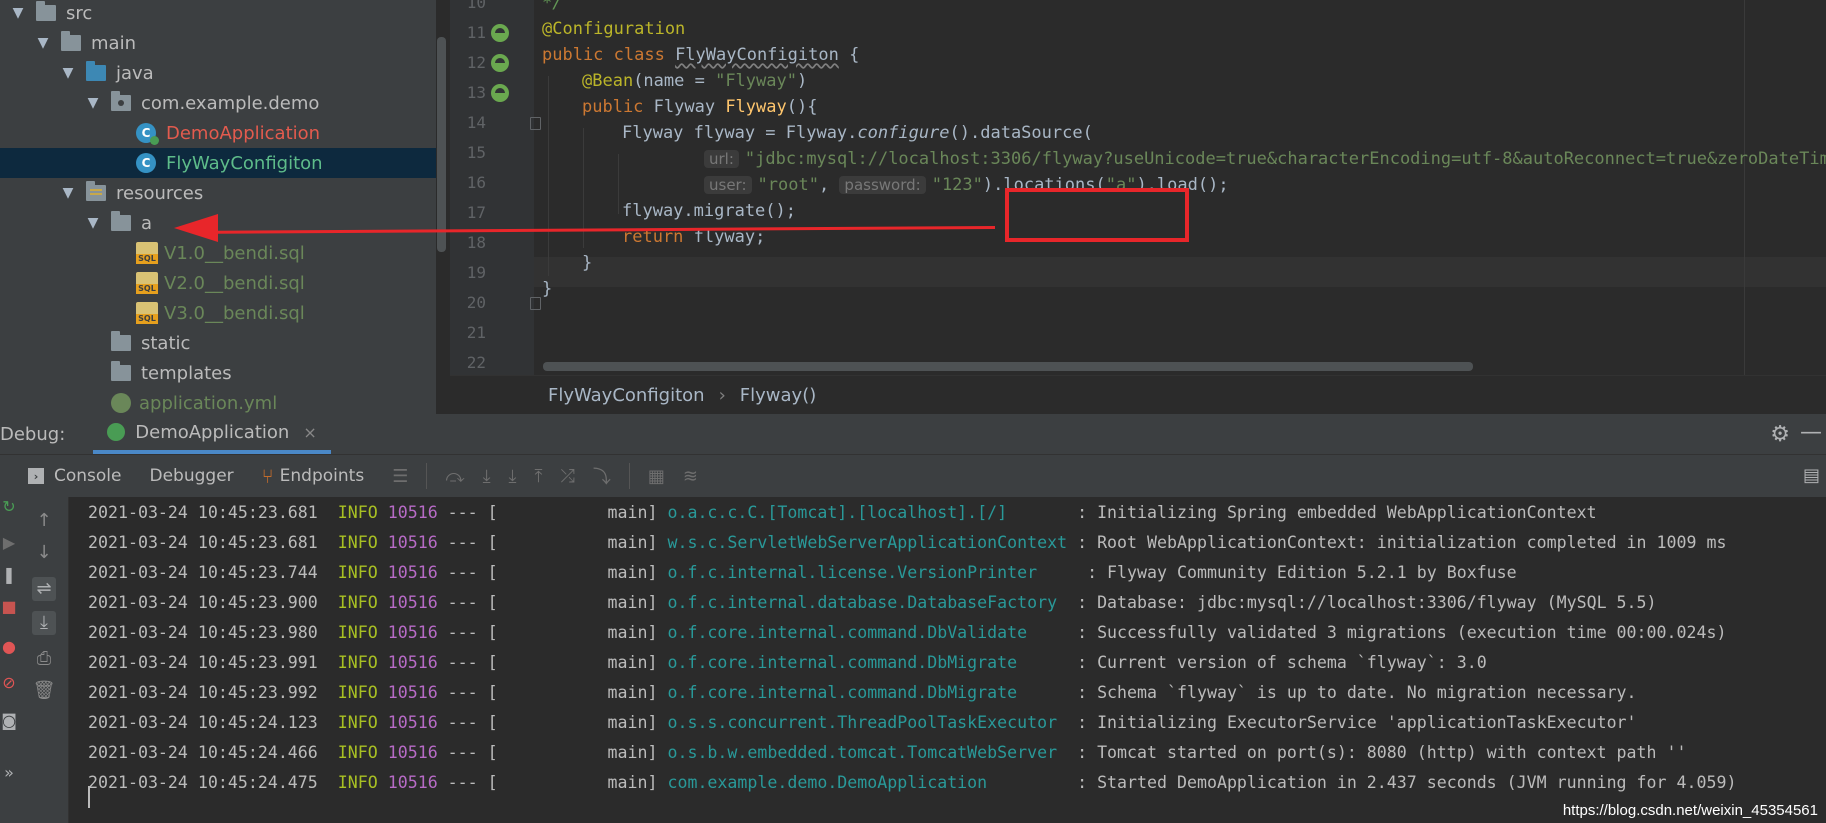  What do you see at coordinates (547, 289) in the screenshot?
I see `code-line-21: }` at bounding box center [547, 289].